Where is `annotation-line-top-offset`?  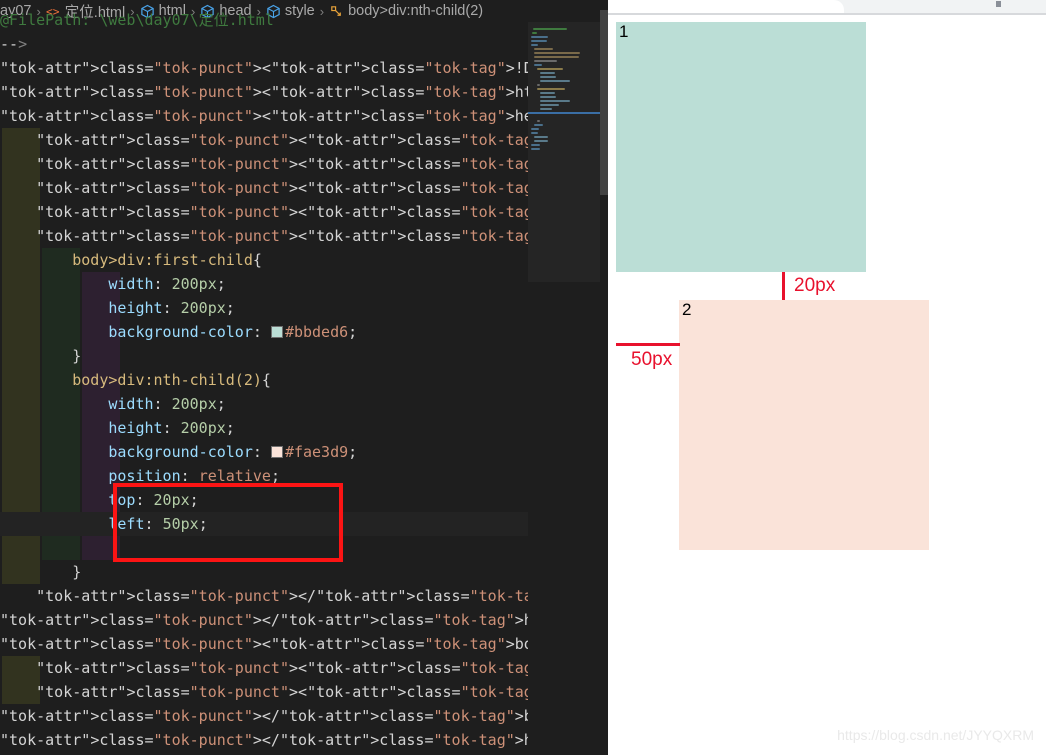 annotation-line-top-offset is located at coordinates (783, 286).